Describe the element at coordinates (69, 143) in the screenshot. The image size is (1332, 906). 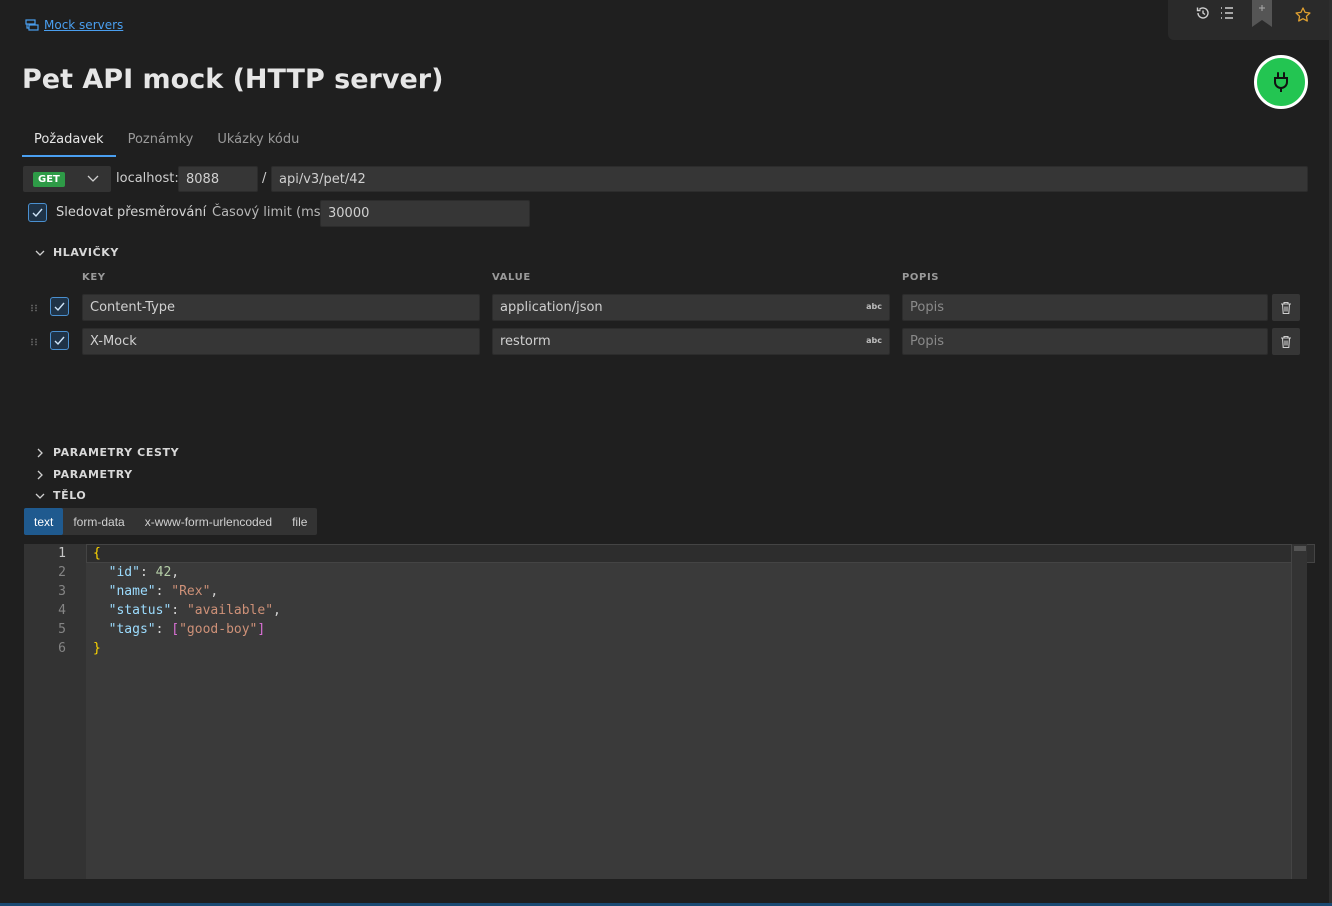
I see `tab-request: Požadavek` at that location.